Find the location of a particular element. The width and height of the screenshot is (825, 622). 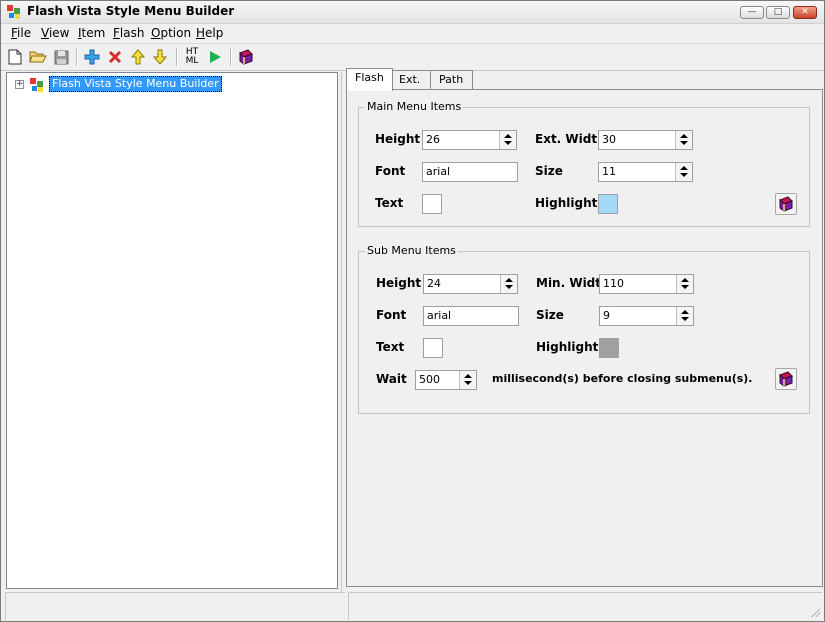

main-font-input: arial is located at coordinates (470, 172).